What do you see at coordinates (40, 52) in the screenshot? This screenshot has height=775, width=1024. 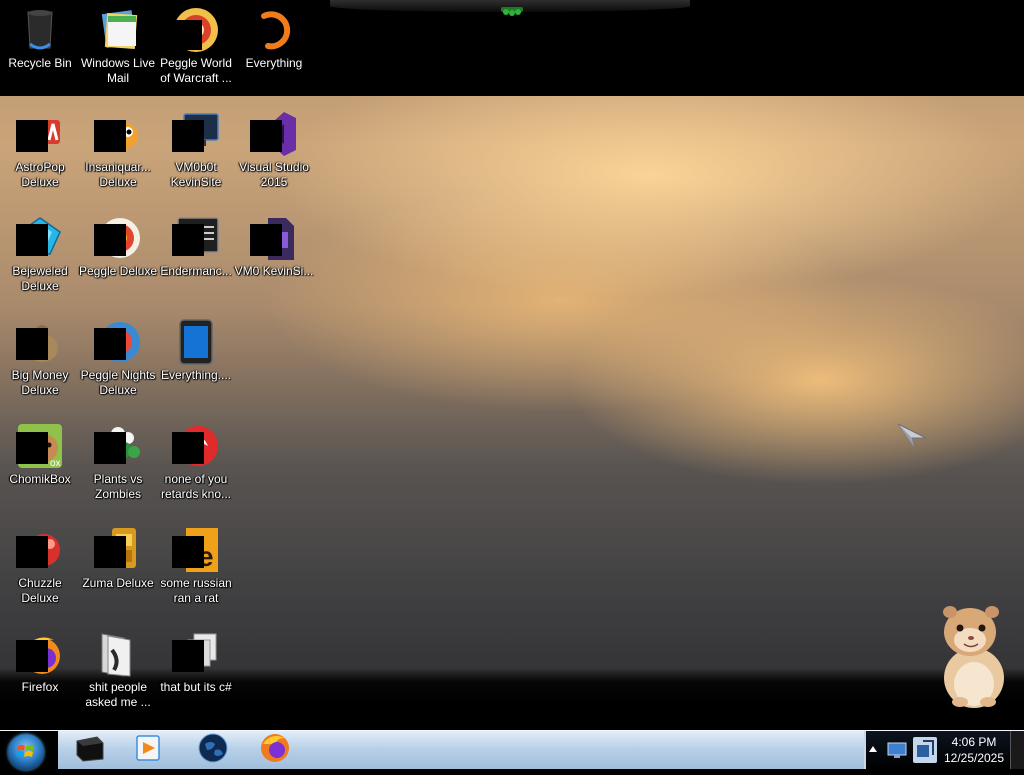 I see `desktop-icon-recycle-bin: Recycle Bin` at bounding box center [40, 52].